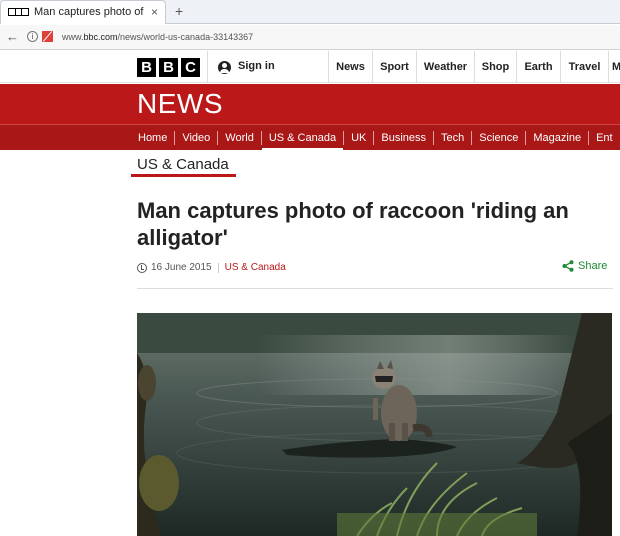  Describe the element at coordinates (32, 36) in the screenshot. I see `site-info-icon: i` at that location.